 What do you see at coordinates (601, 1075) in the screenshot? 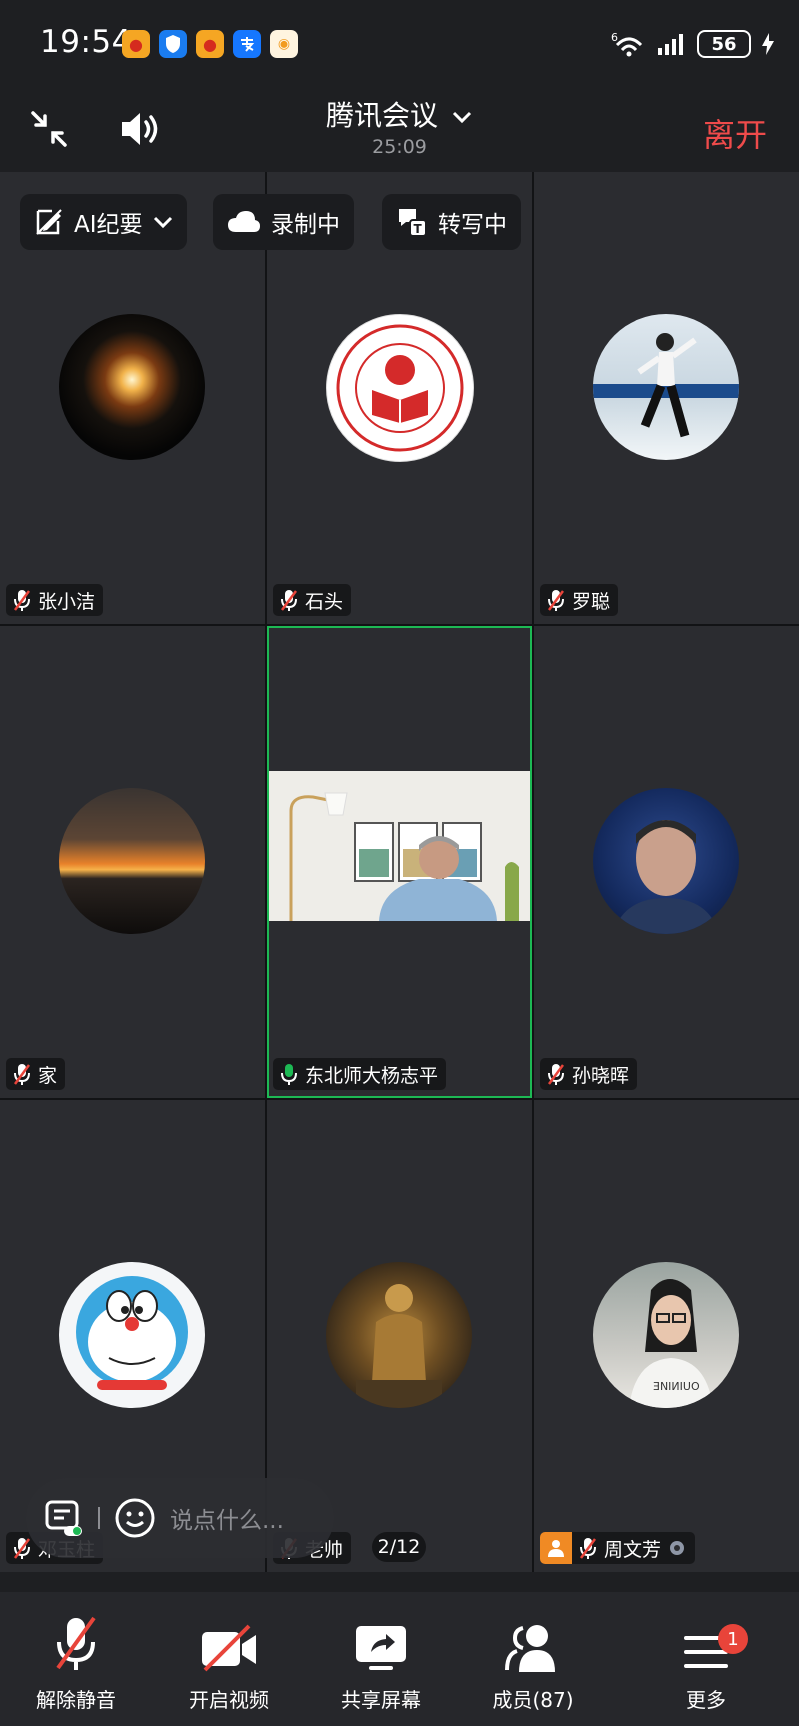
I see `participant-name: 孙晓晖` at bounding box center [601, 1075].